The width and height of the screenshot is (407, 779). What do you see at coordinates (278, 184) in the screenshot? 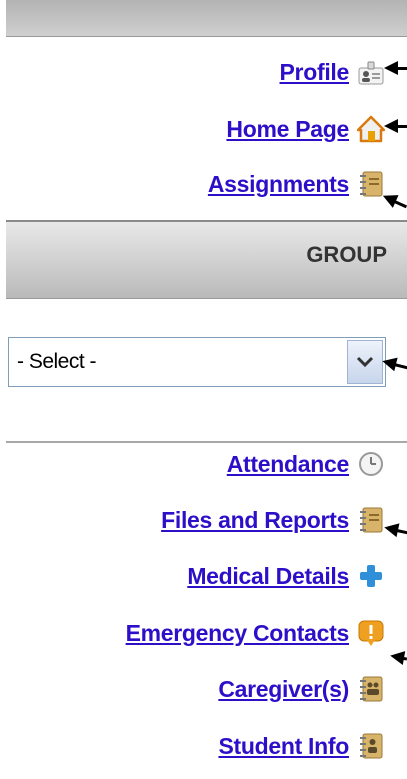
I see `assignments-link: Assignments` at bounding box center [278, 184].